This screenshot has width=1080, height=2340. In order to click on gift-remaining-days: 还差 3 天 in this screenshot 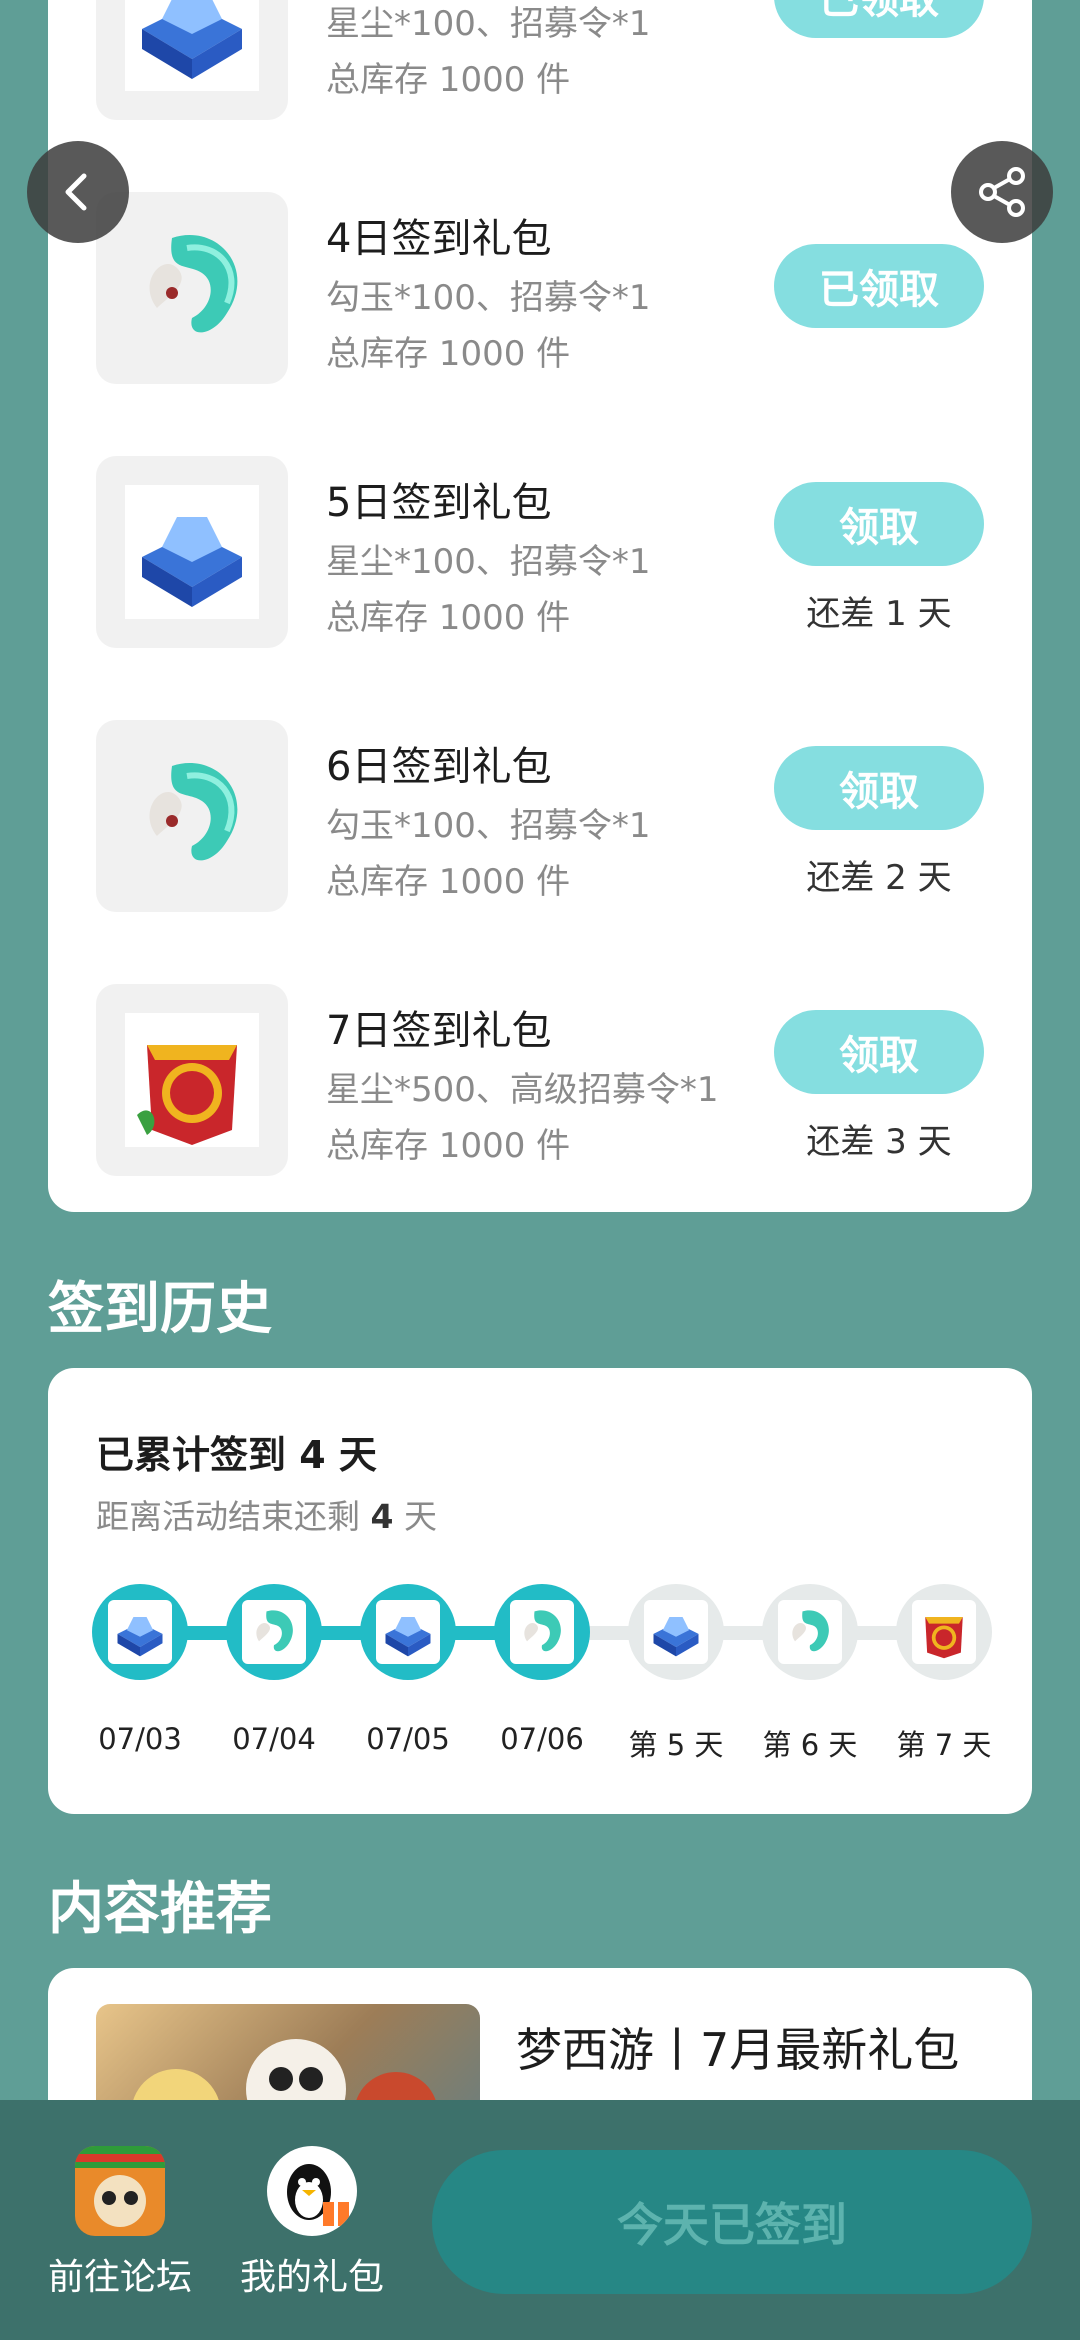, I will do `click(879, 1142)`.